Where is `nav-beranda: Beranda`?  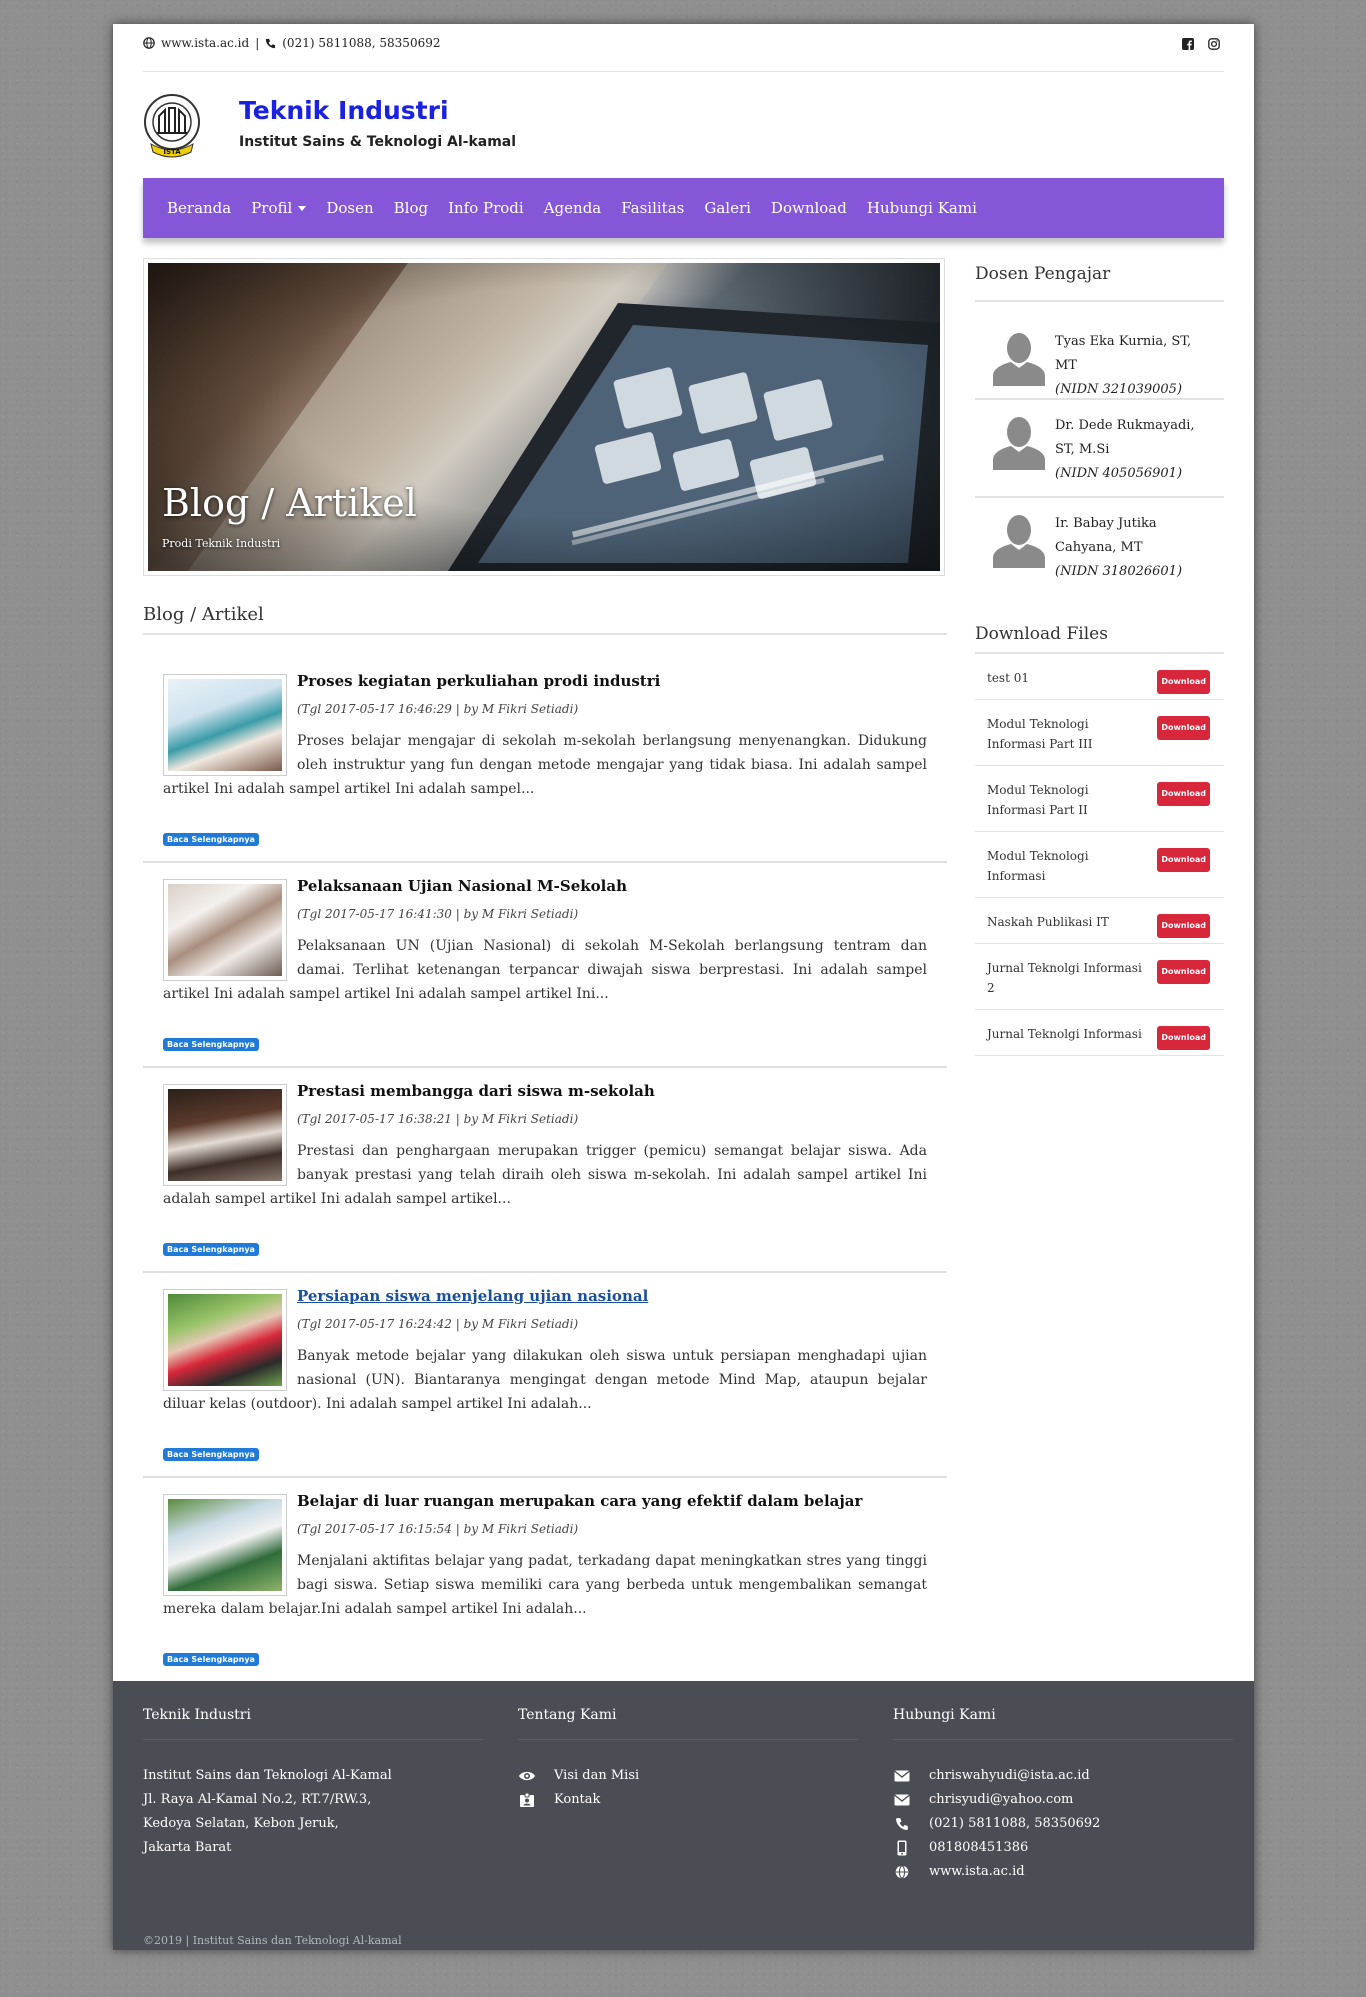
nav-beranda: Beranda is located at coordinates (199, 208).